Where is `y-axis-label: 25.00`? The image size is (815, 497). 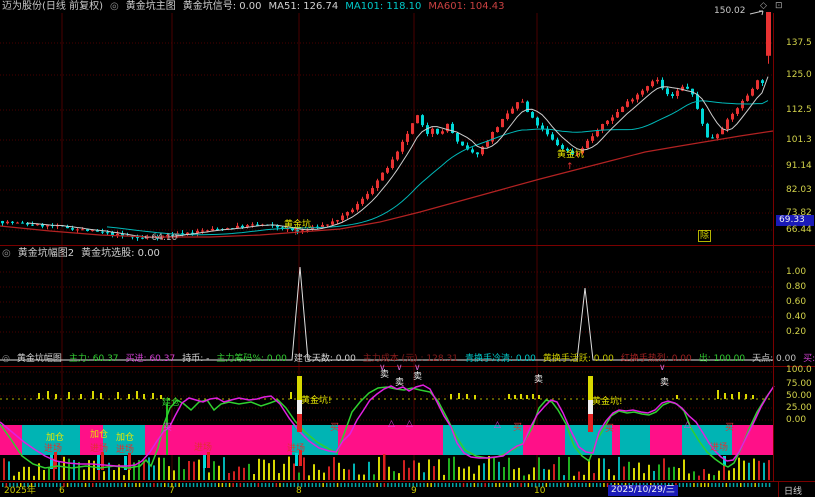 y-axis-label: 25.00 is located at coordinates (799, 408).